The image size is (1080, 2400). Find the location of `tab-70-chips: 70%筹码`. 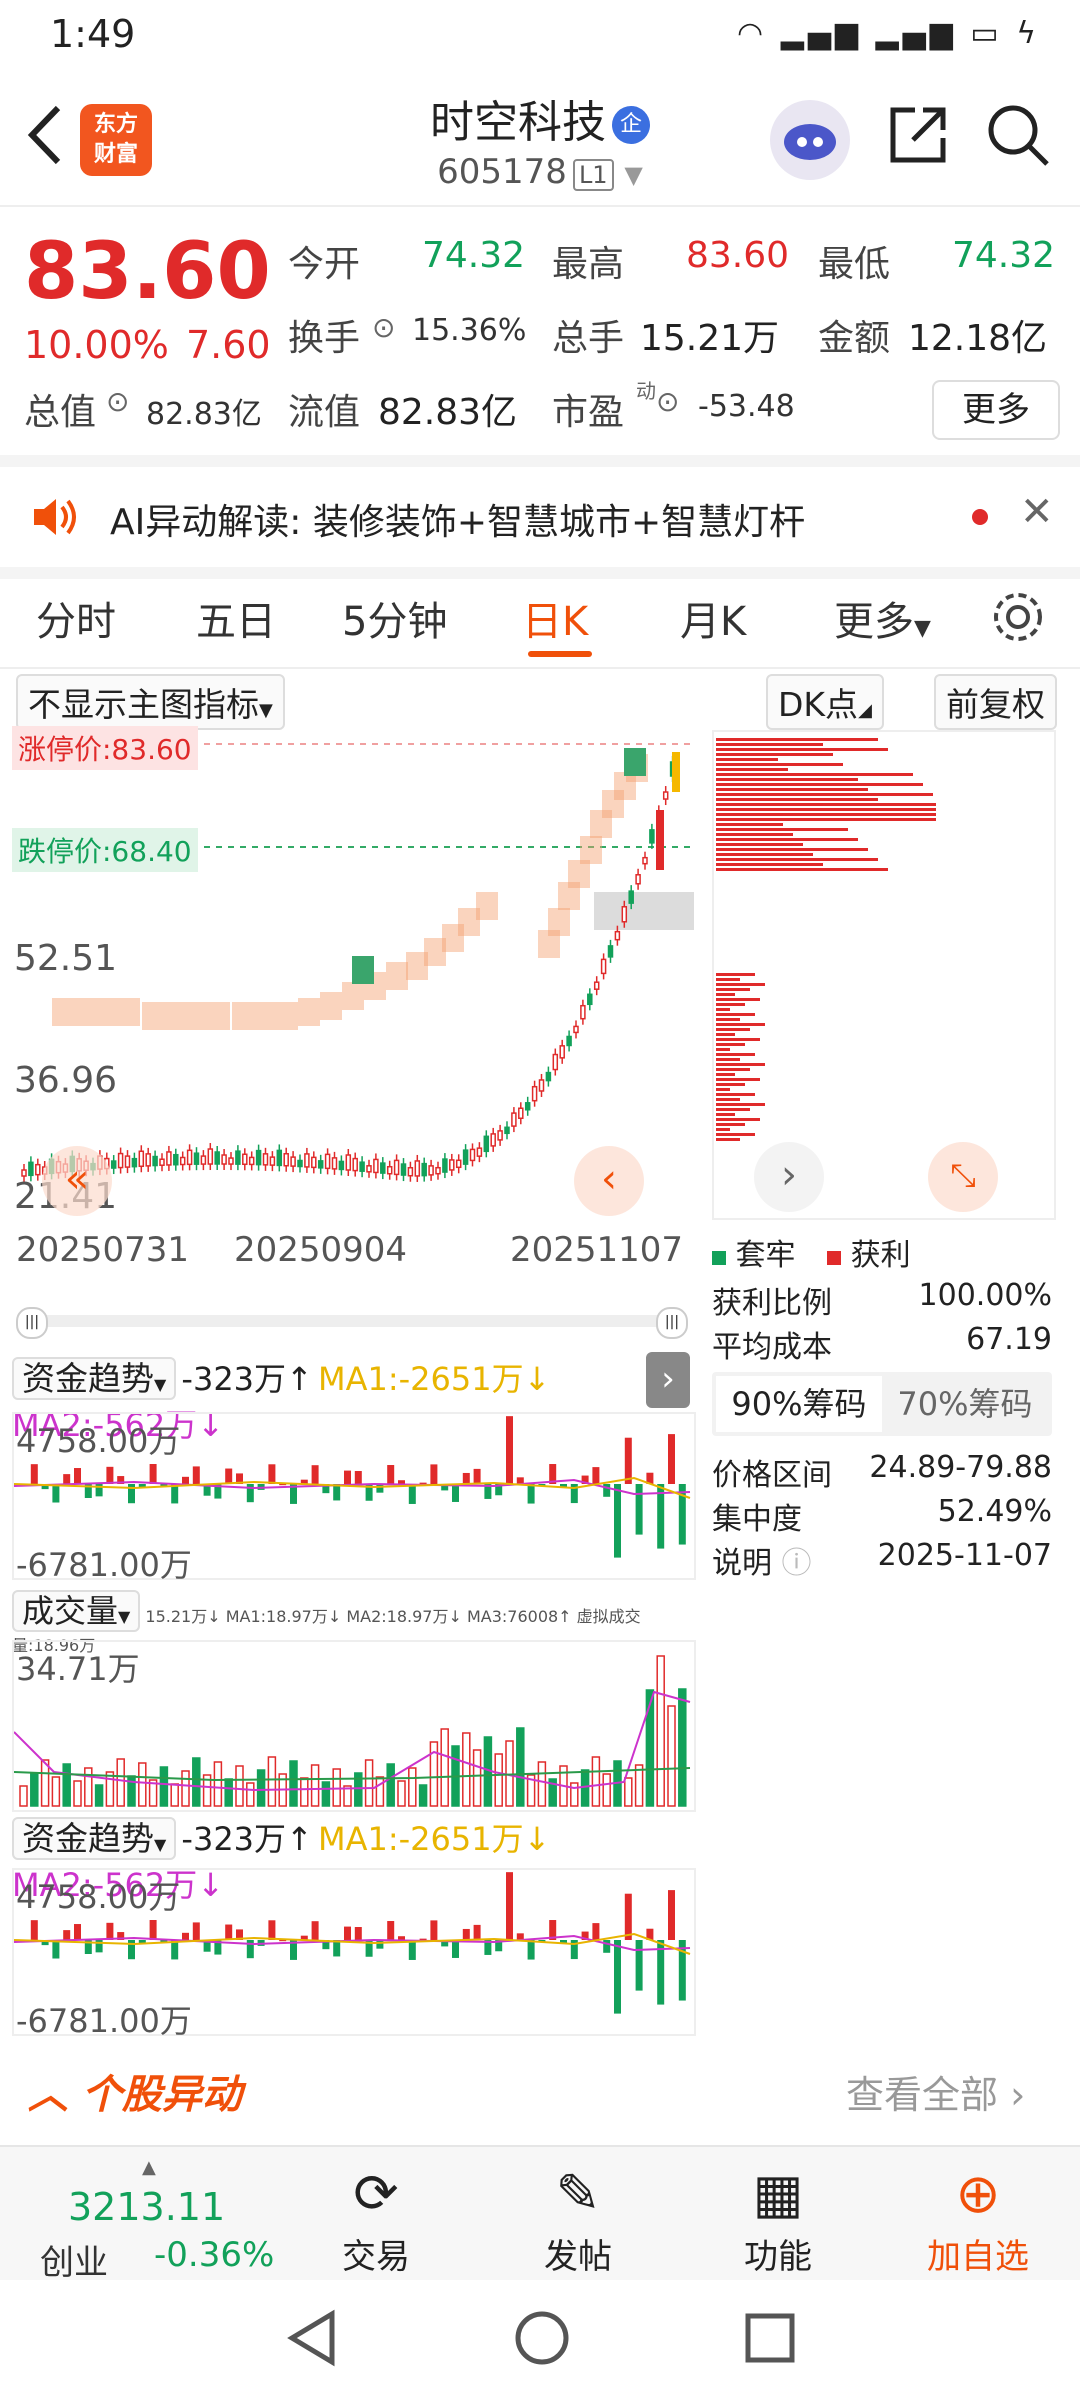

tab-70-chips: 70%筹码 is located at coordinates (965, 1404).